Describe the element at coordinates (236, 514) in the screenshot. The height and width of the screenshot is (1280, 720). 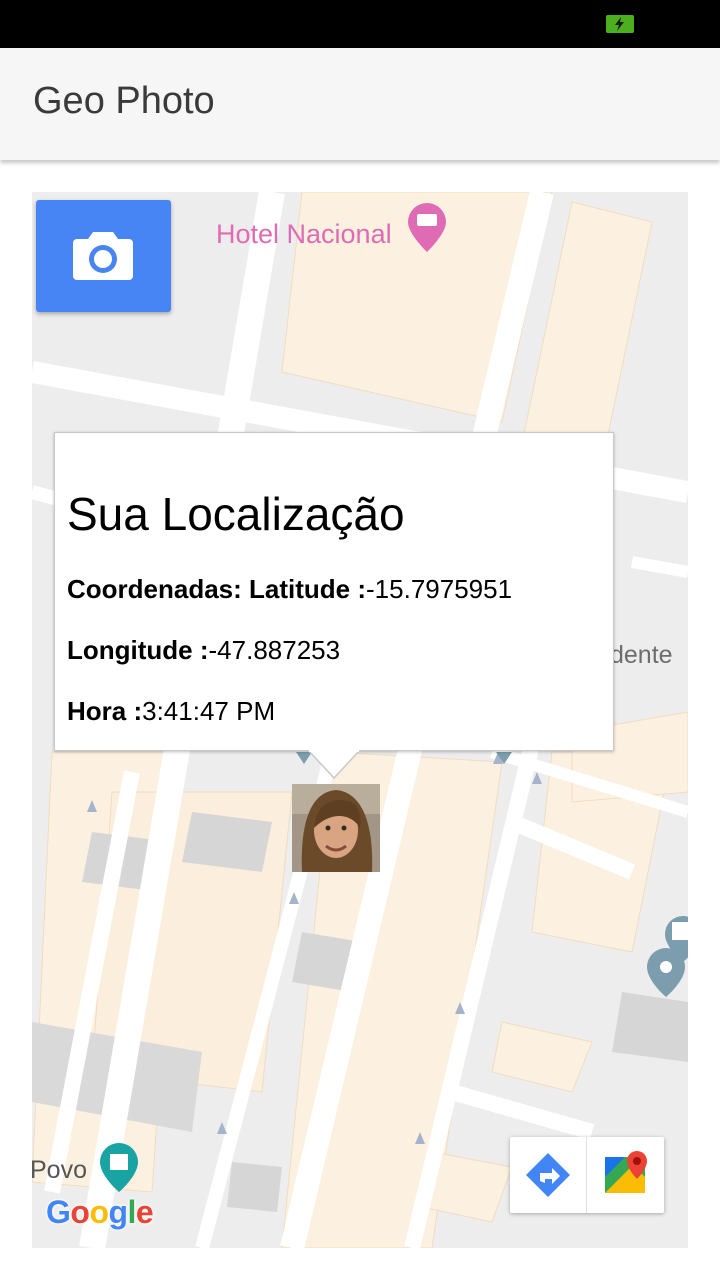
I see `info-heading: Sua Localização` at that location.